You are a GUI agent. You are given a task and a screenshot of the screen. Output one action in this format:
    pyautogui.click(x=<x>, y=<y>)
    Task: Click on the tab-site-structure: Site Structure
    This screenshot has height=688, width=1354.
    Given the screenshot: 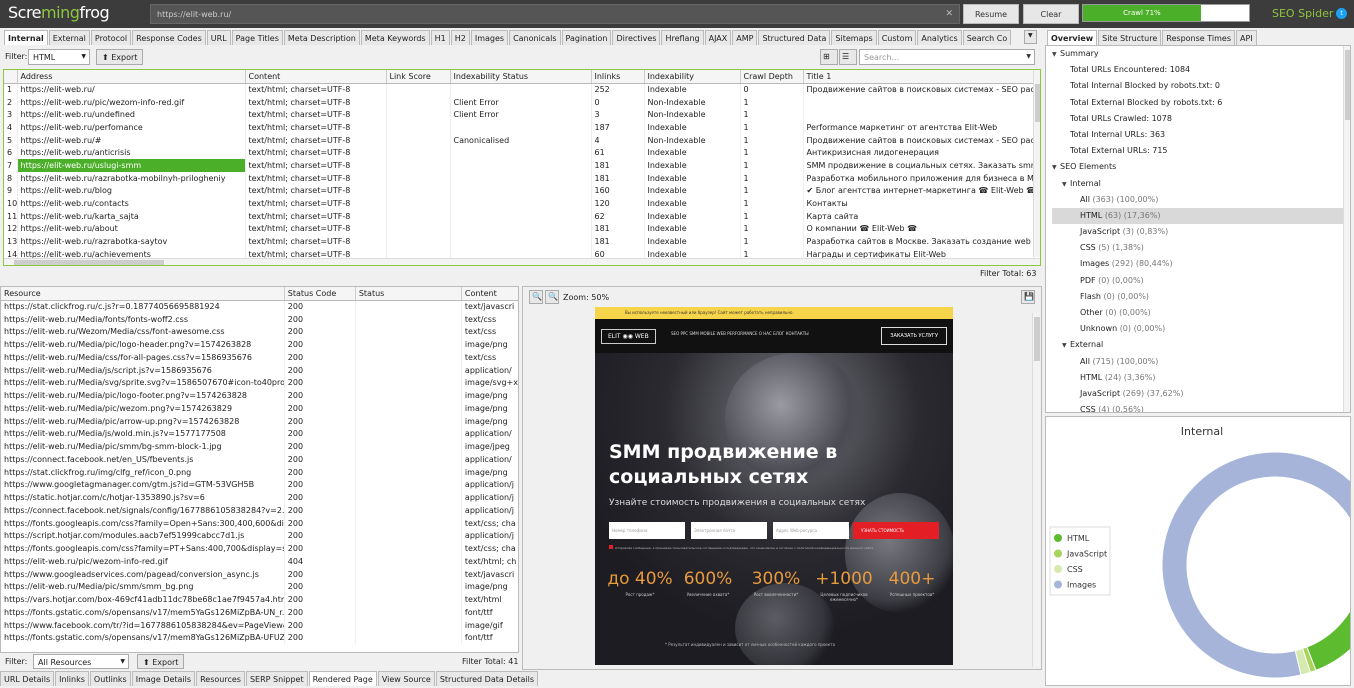 What is the action you would take?
    pyautogui.click(x=1130, y=37)
    